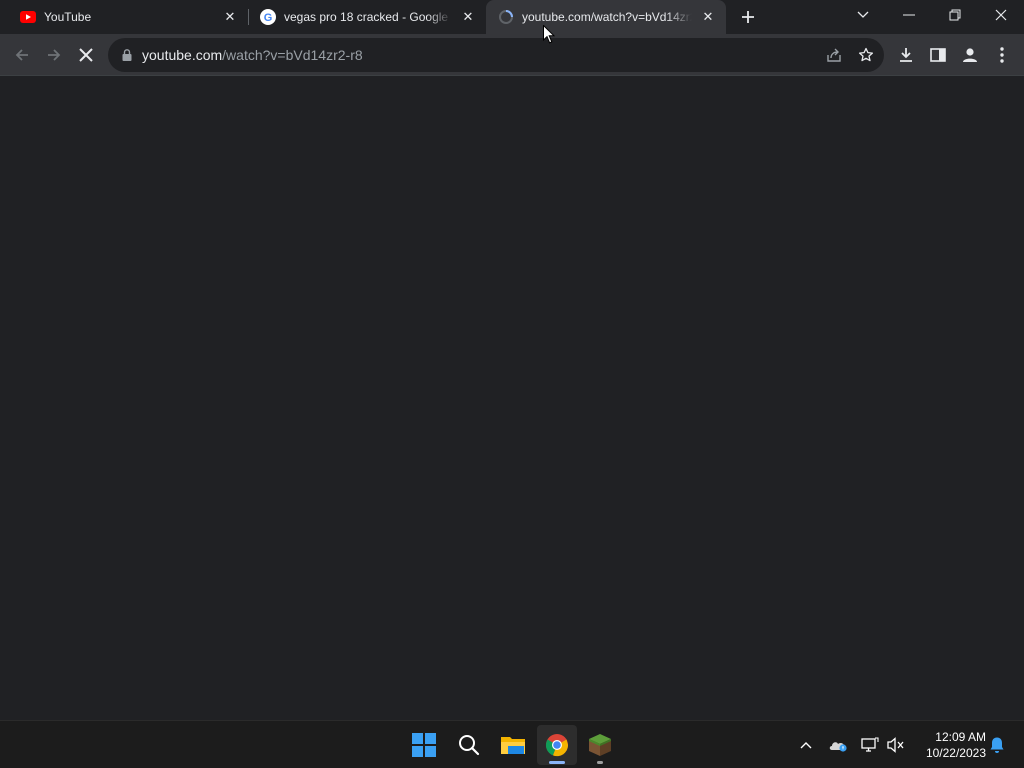 Image resolution: width=1024 pixels, height=768 pixels. I want to click on volume-muted-icon, so click(896, 745).